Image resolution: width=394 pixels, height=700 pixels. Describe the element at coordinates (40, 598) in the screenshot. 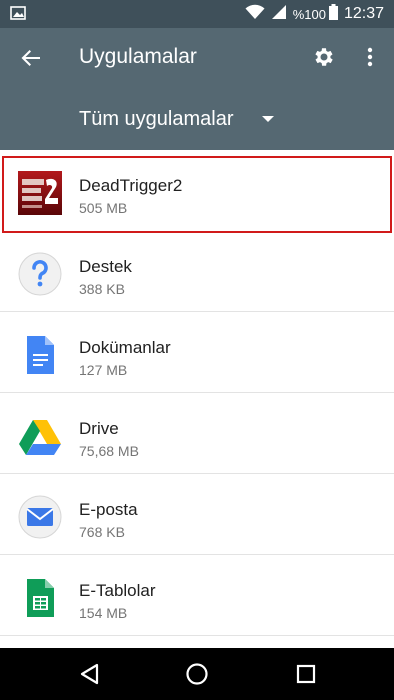

I see `google-sheets-icon` at that location.